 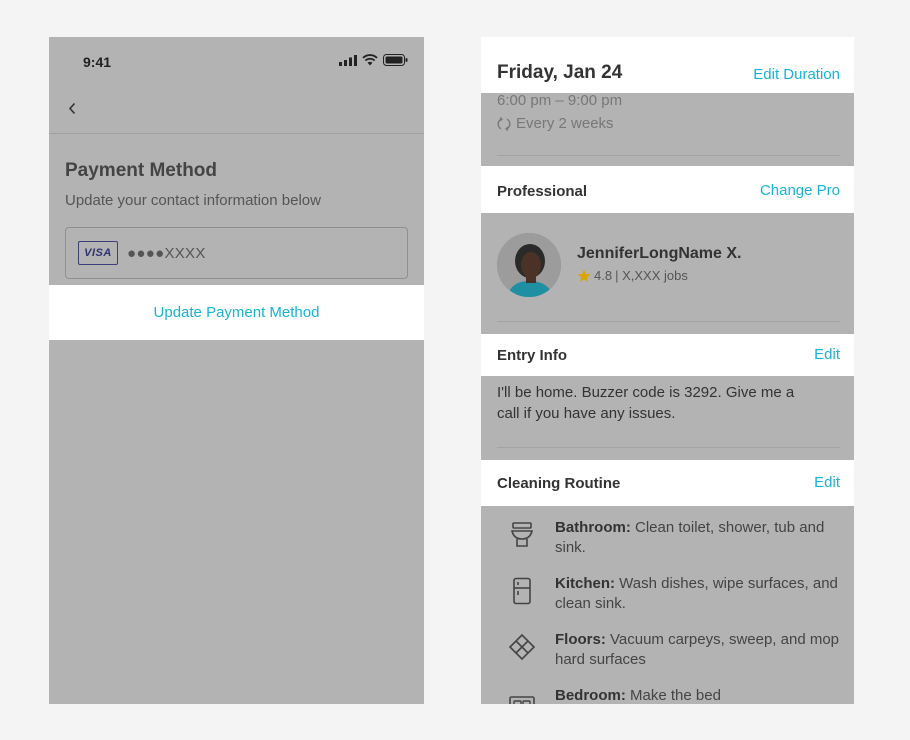 What do you see at coordinates (603, 275) in the screenshot?
I see `rating-value: 4.8` at bounding box center [603, 275].